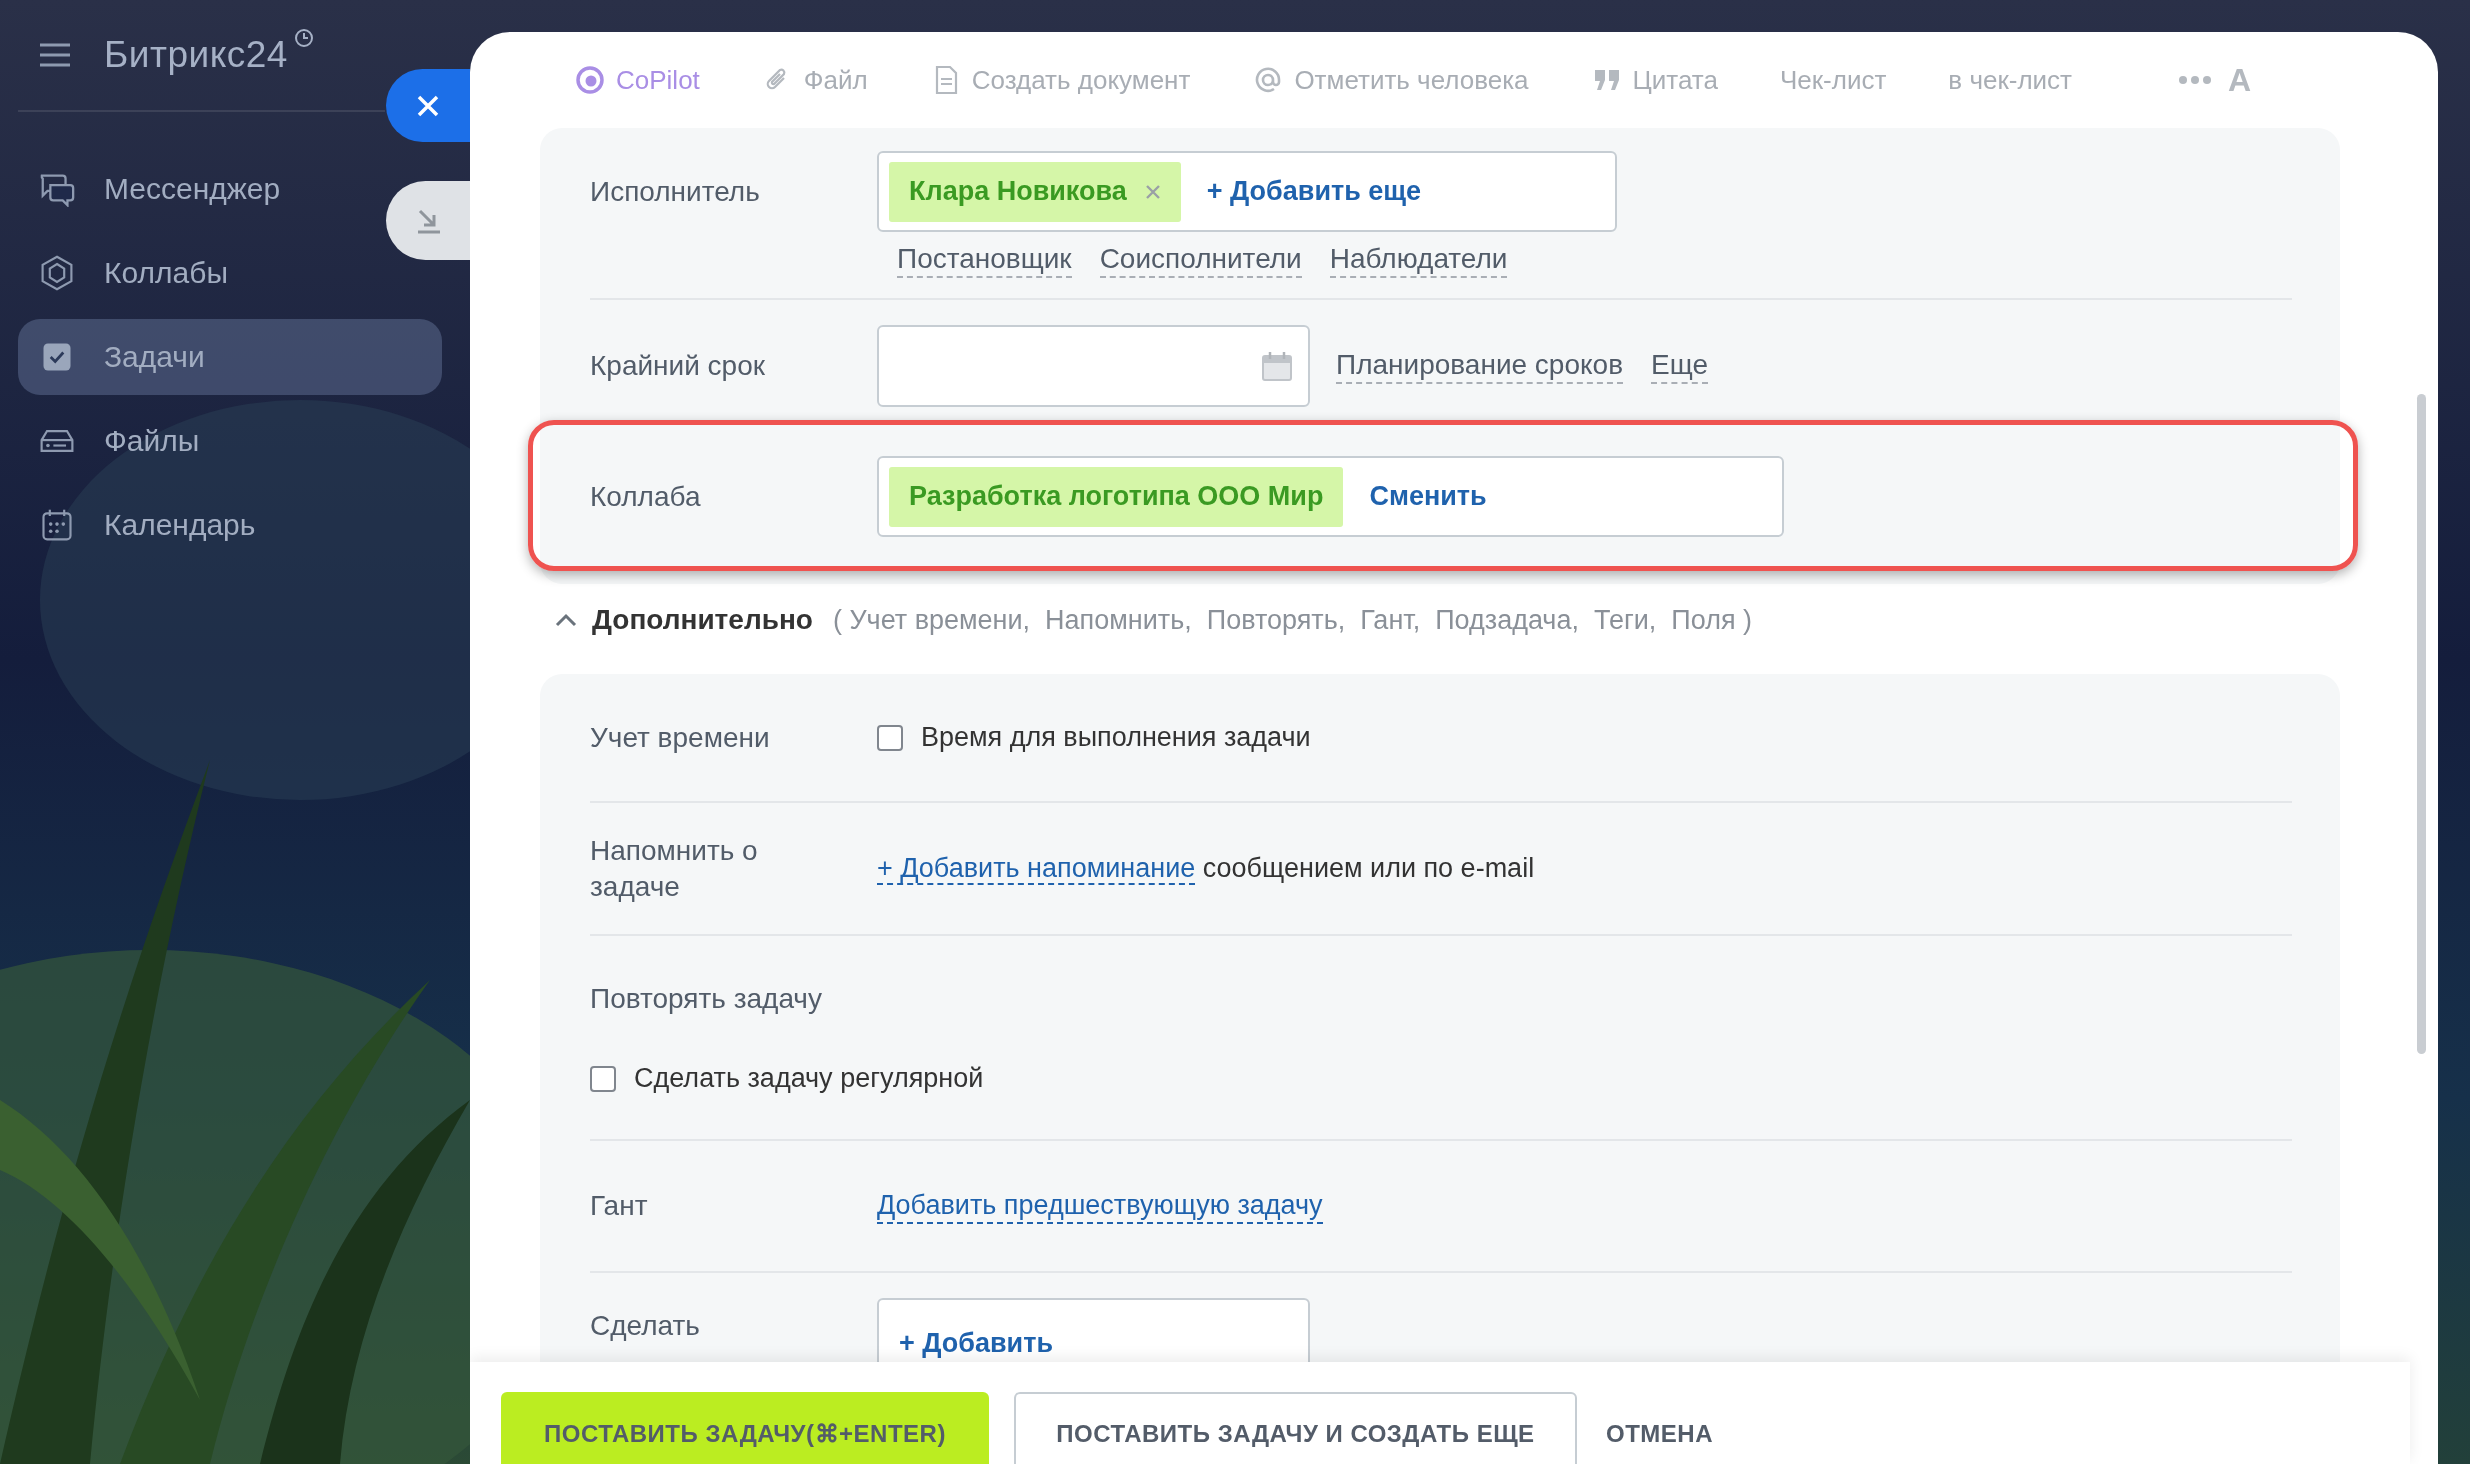 This screenshot has width=2470, height=1464. What do you see at coordinates (1093, 366) in the screenshot?
I see `date-field` at bounding box center [1093, 366].